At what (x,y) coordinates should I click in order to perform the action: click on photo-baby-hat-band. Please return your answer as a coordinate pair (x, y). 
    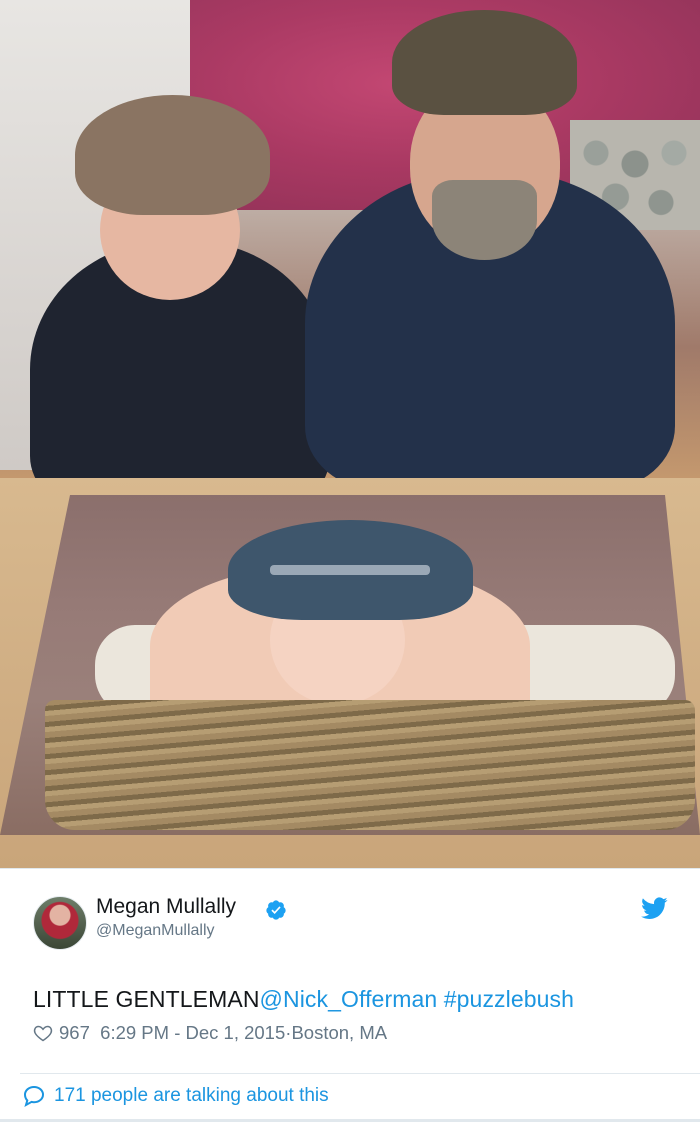
    Looking at the image, I should click on (350, 570).